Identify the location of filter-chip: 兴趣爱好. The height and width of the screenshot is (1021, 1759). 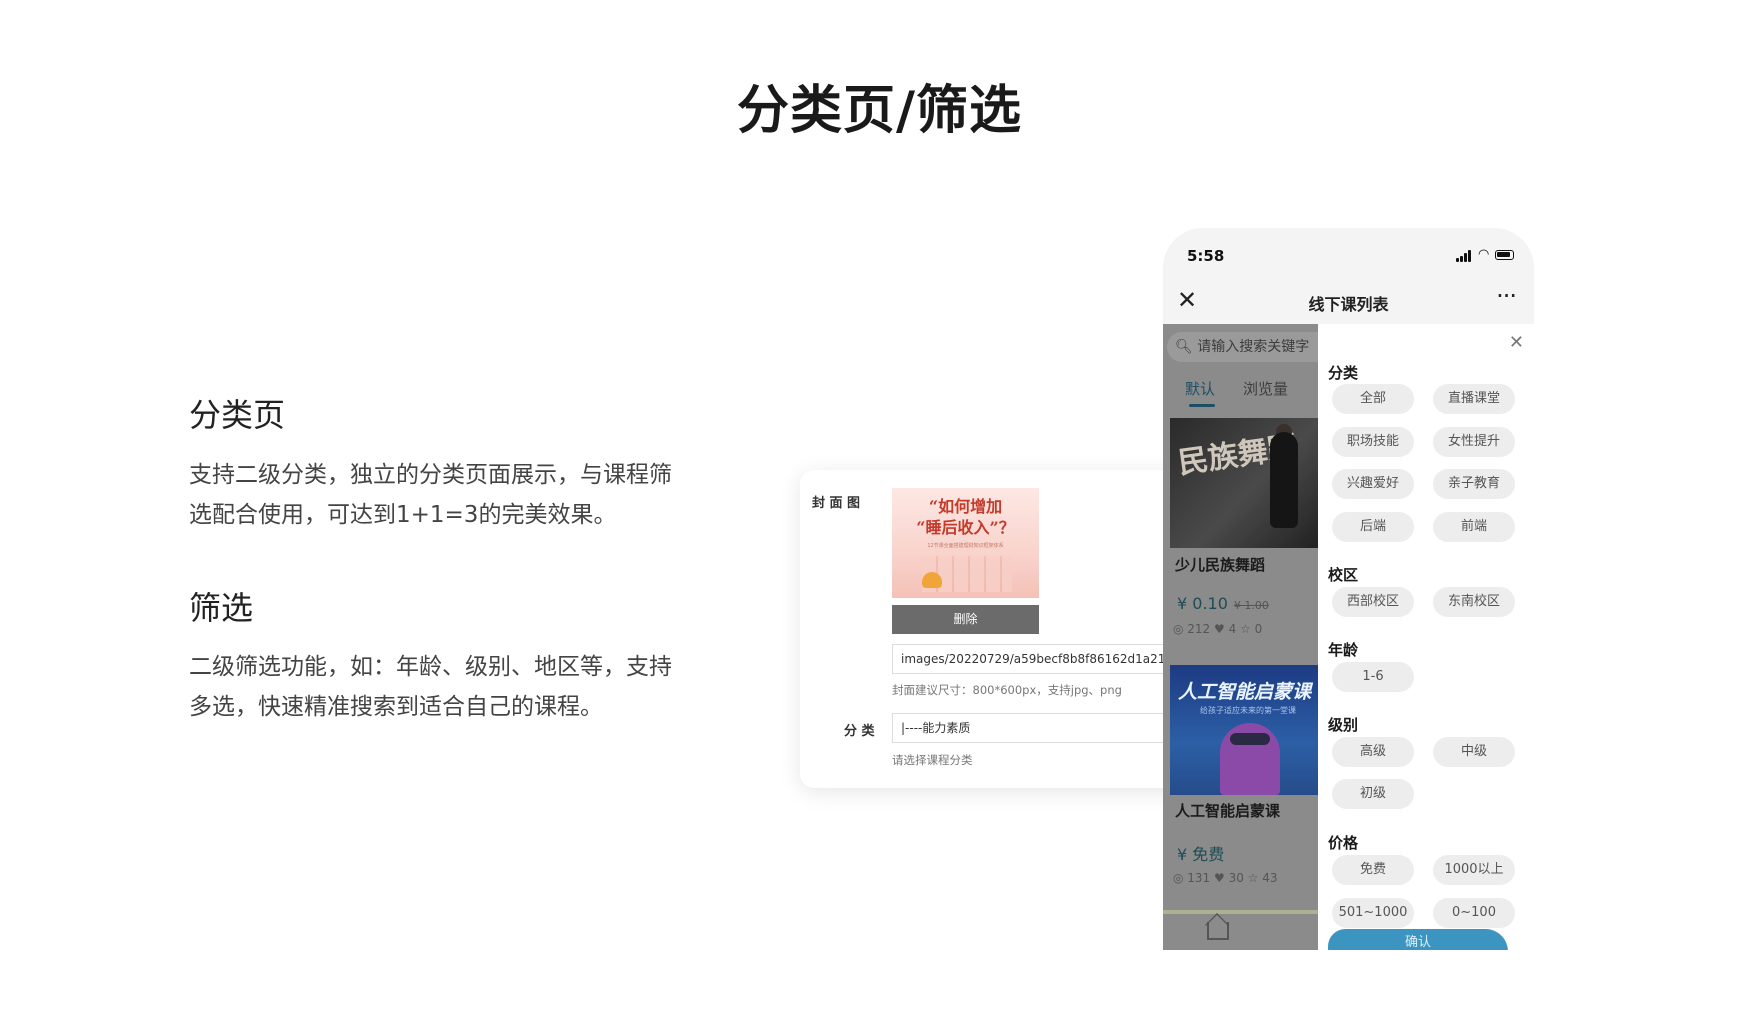
(1373, 484).